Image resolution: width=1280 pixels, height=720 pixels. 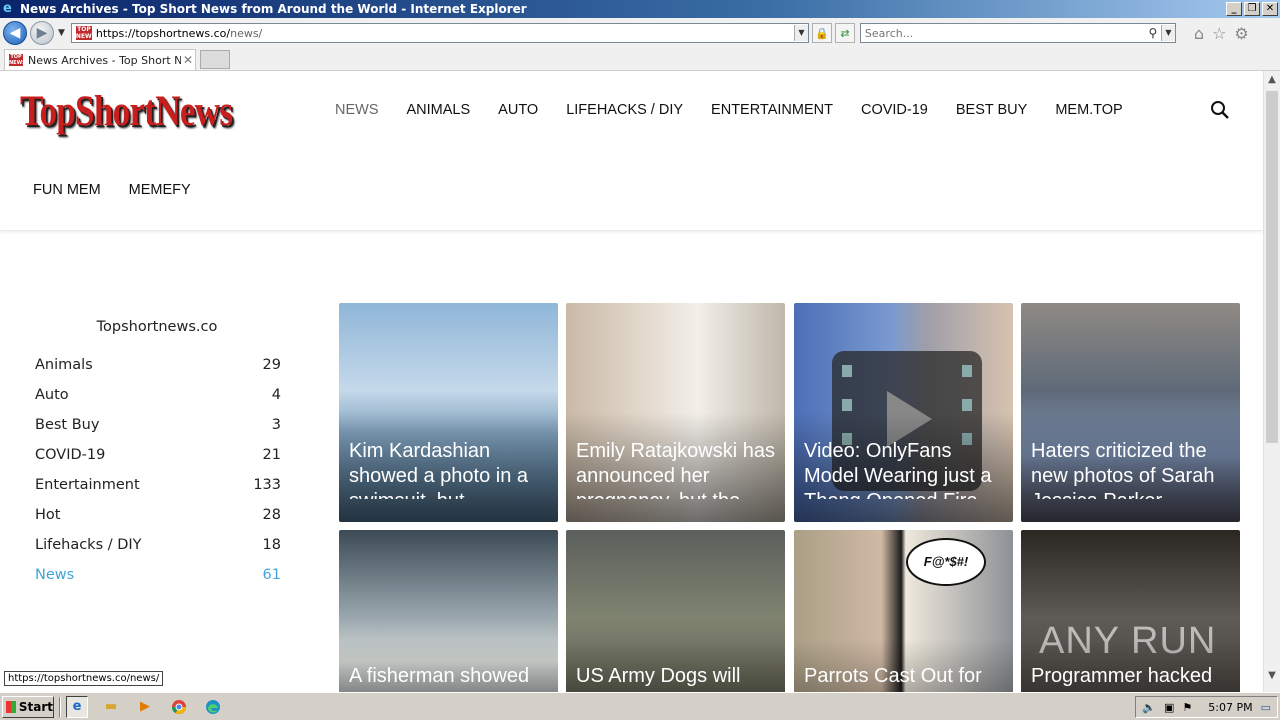 What do you see at coordinates (158, 432) in the screenshot?
I see `category-item: Best Buy 3` at bounding box center [158, 432].